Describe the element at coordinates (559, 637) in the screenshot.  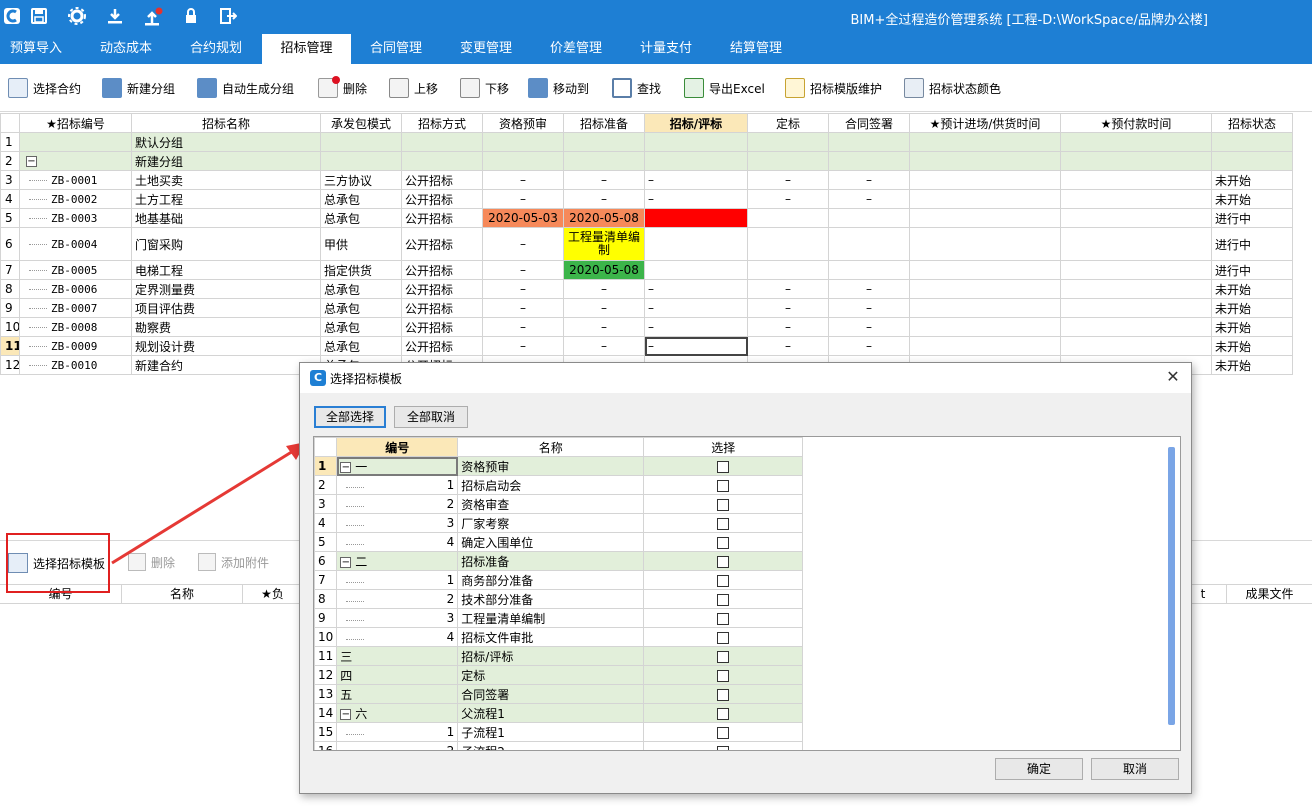
I see `template-row: 10 4 招标文件审批` at that location.